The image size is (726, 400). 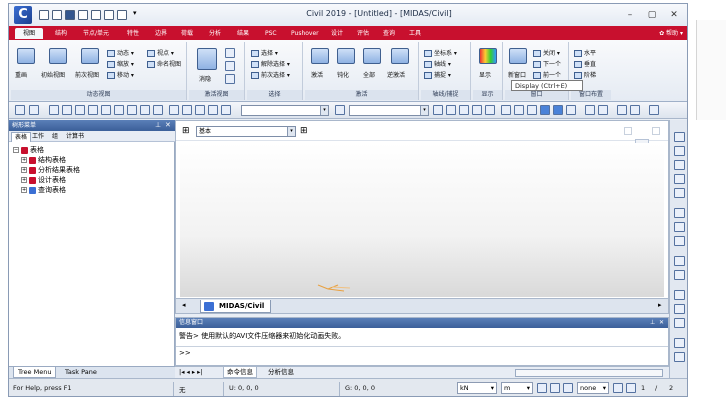 What do you see at coordinates (679, 309) in the screenshot?
I see `shrink-icon` at bounding box center [679, 309].